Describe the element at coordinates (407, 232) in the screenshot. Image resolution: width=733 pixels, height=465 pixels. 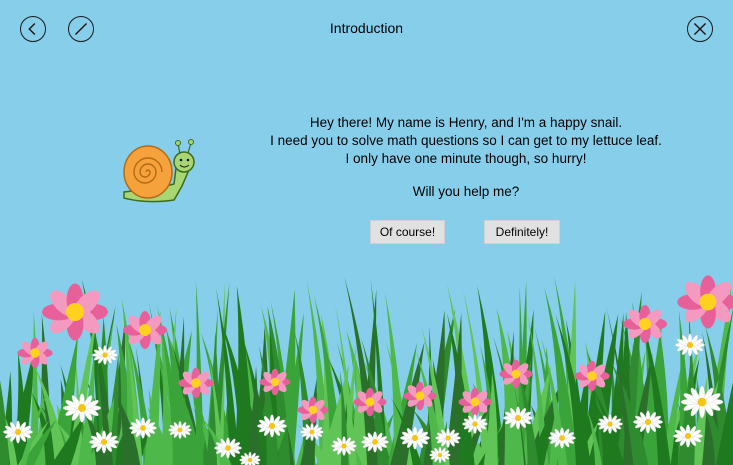
I see `of-course-button: Of course!` at that location.